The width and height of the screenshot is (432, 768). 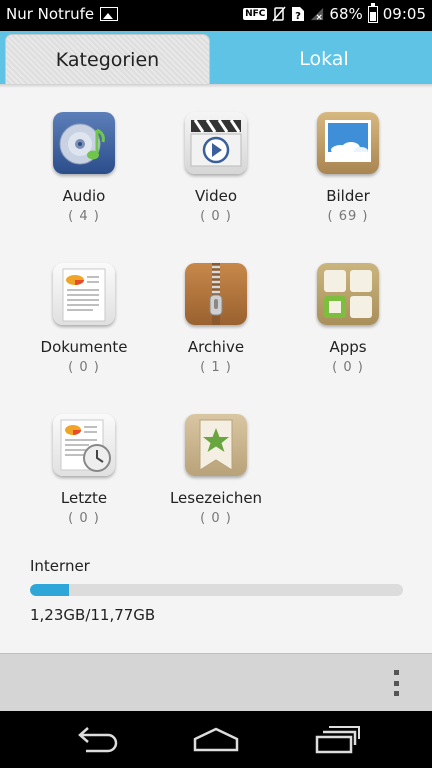 I want to click on category-count: ( 4 ), so click(x=84, y=216).